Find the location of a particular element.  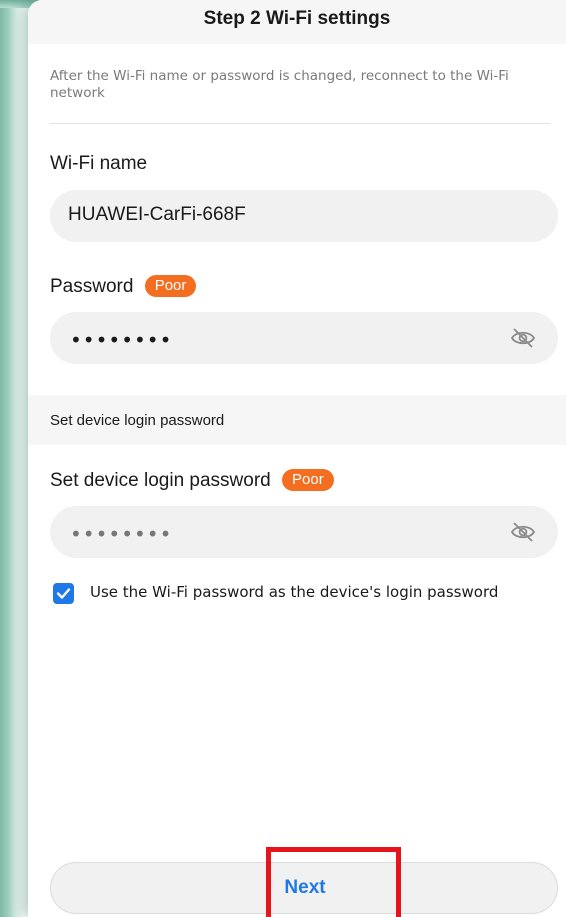

device-login-section-header: Set device login password is located at coordinates (297, 420).